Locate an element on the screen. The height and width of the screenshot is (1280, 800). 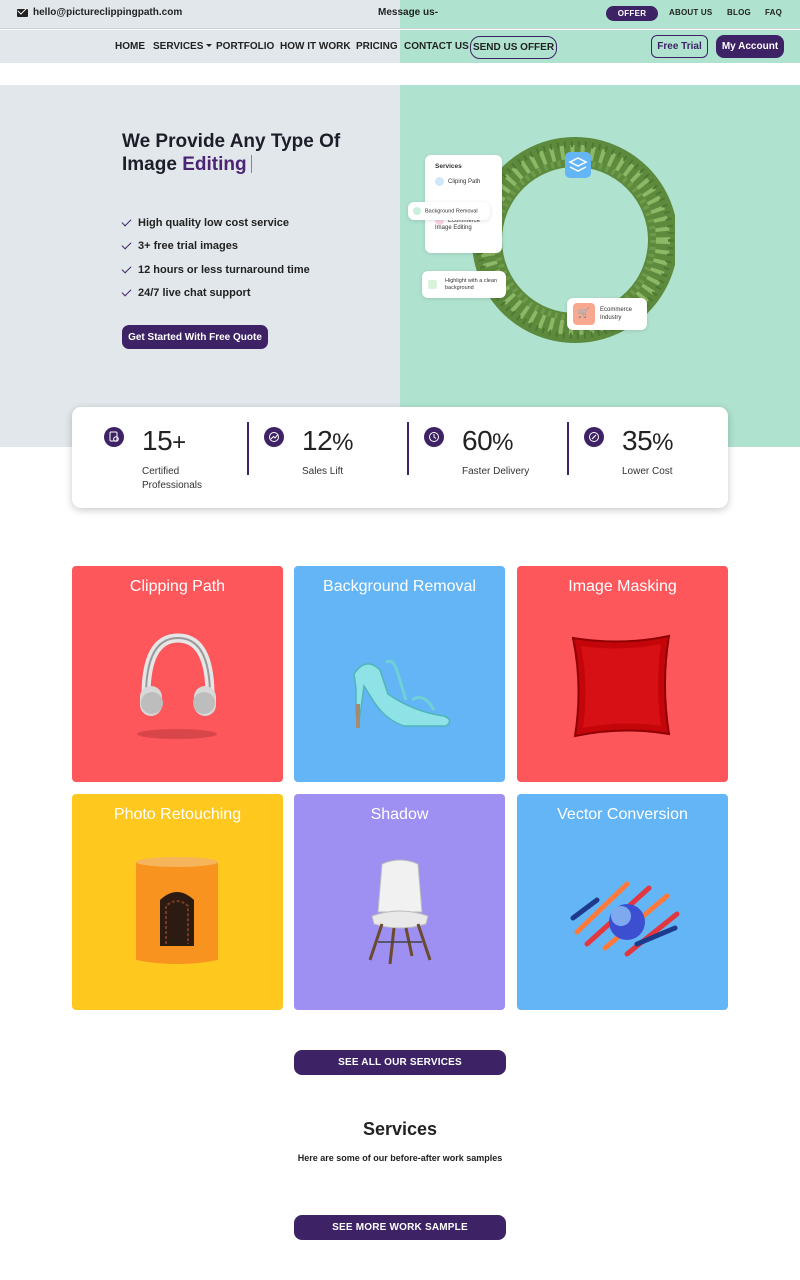
service-card-clipping-path: Clipping Path is located at coordinates (177, 674).